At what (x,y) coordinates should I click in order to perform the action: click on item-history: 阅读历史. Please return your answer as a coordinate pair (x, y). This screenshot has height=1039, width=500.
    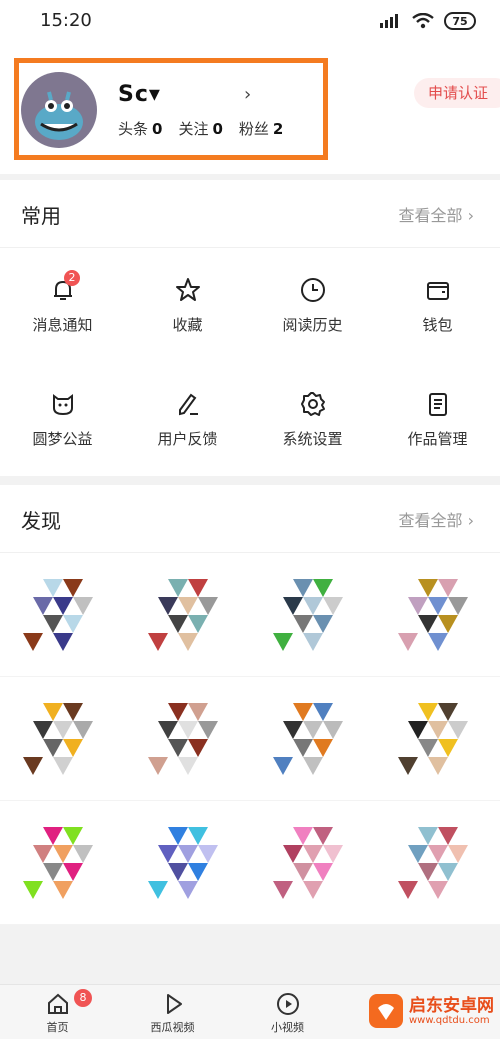
    Looking at the image, I should click on (312, 305).